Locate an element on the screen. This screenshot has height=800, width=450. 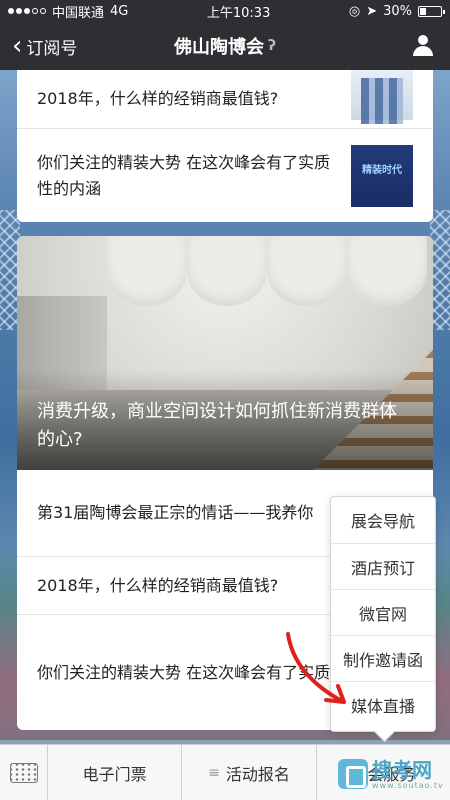
page-title: 佛山陶博会 ʔ is located at coordinates (225, 46).